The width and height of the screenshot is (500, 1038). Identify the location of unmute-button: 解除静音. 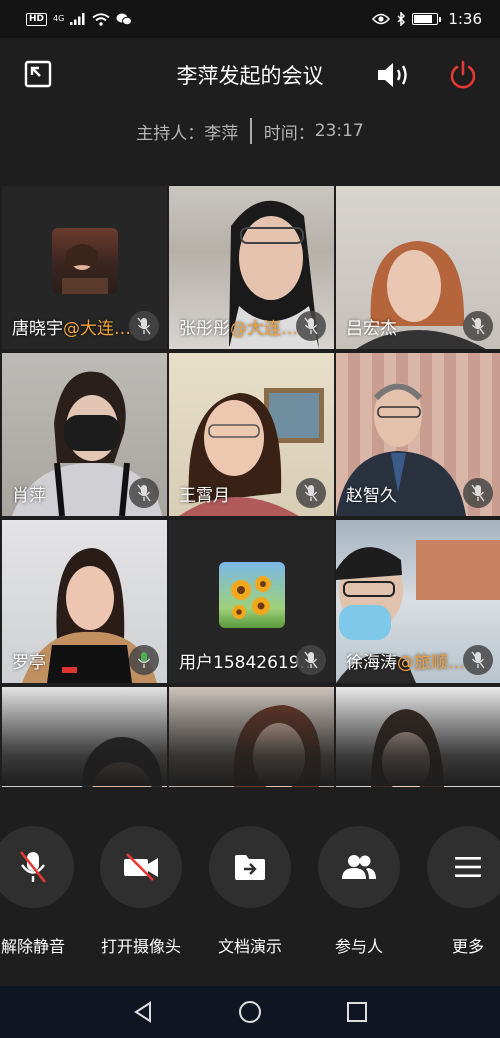
(44, 891).